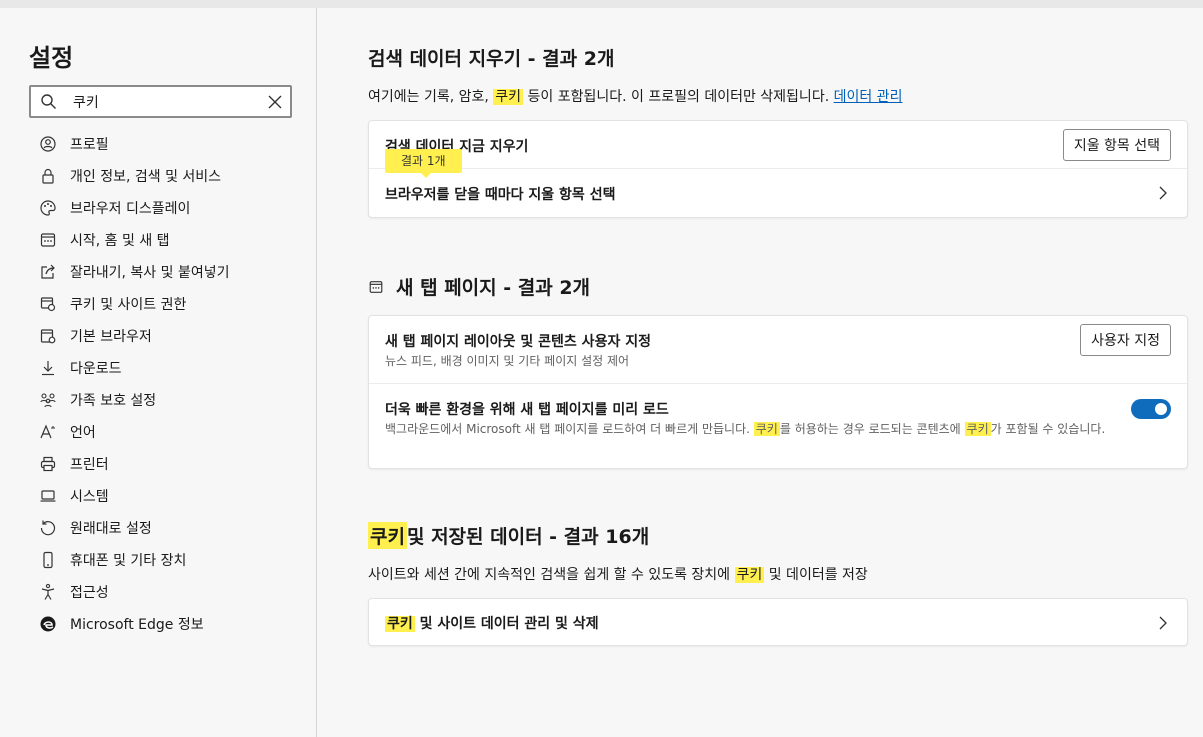 The height and width of the screenshot is (737, 1203). I want to click on choose-what-to-clear-button: 지울 항목 선택, so click(1116, 145).